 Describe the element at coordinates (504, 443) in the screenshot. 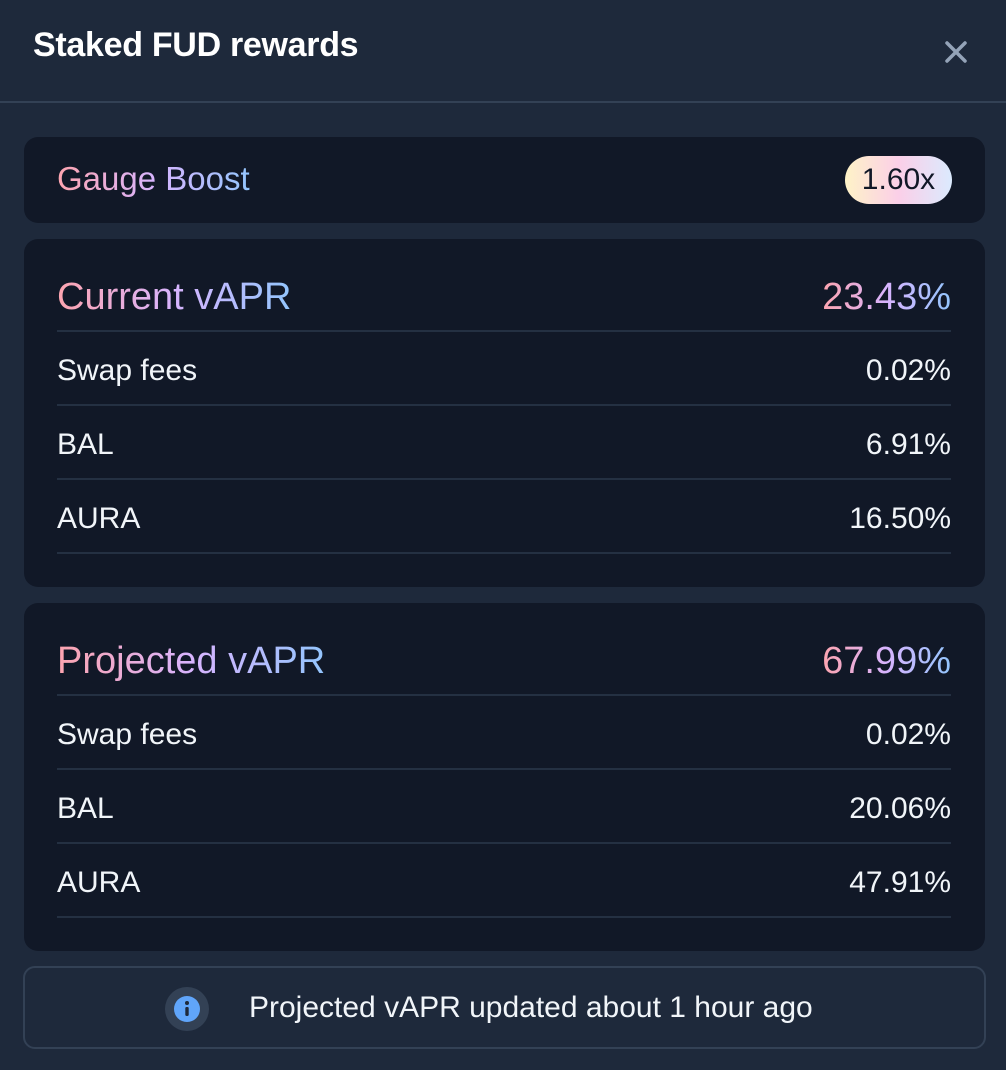

I see `current-row-bal: BAL 6.91%` at that location.